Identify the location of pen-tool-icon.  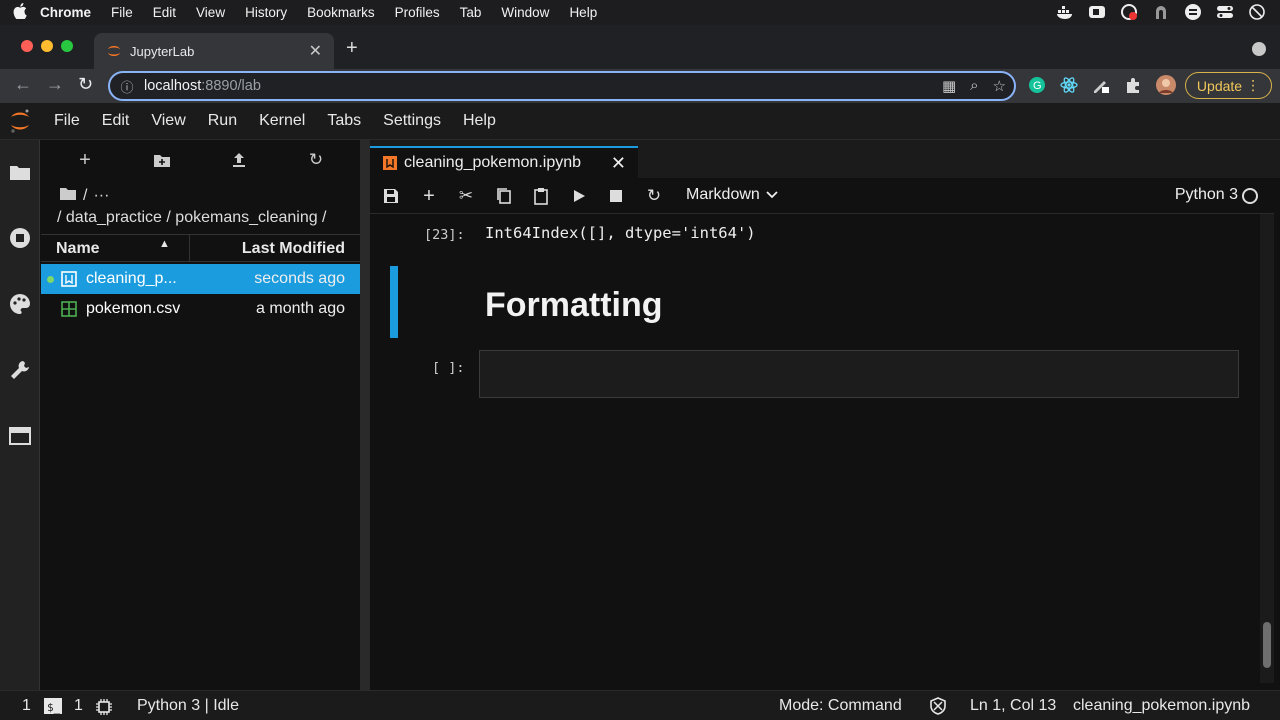
(1101, 87).